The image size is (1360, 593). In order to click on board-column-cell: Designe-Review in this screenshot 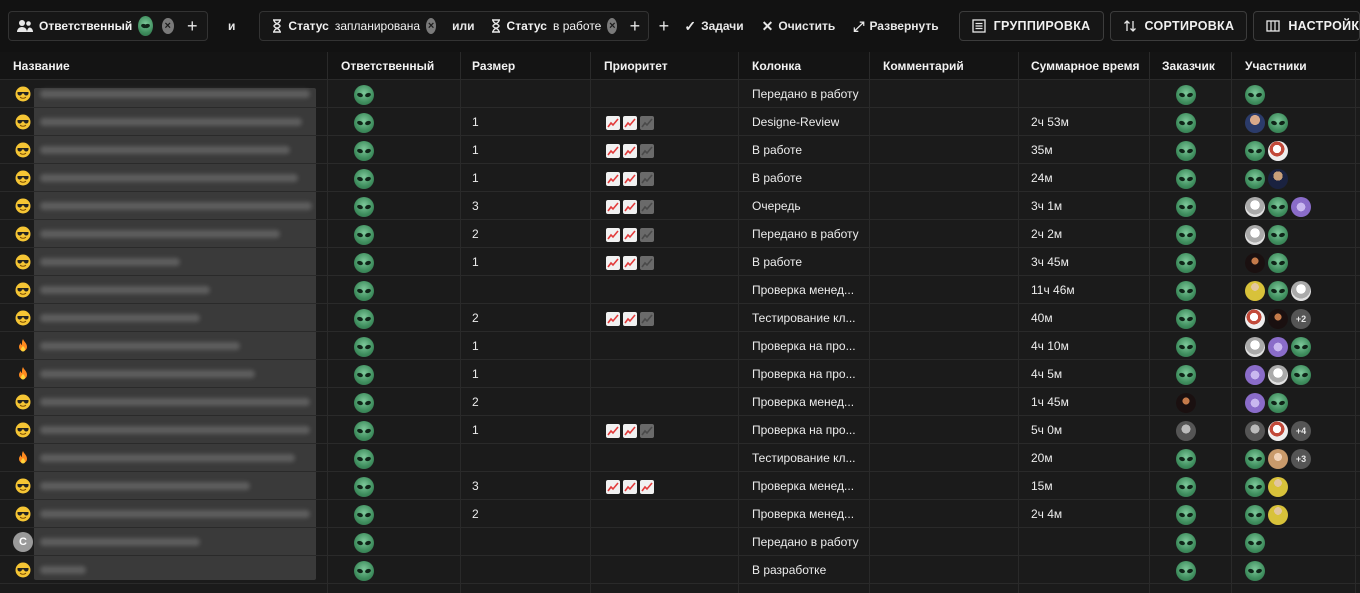, I will do `click(795, 122)`.